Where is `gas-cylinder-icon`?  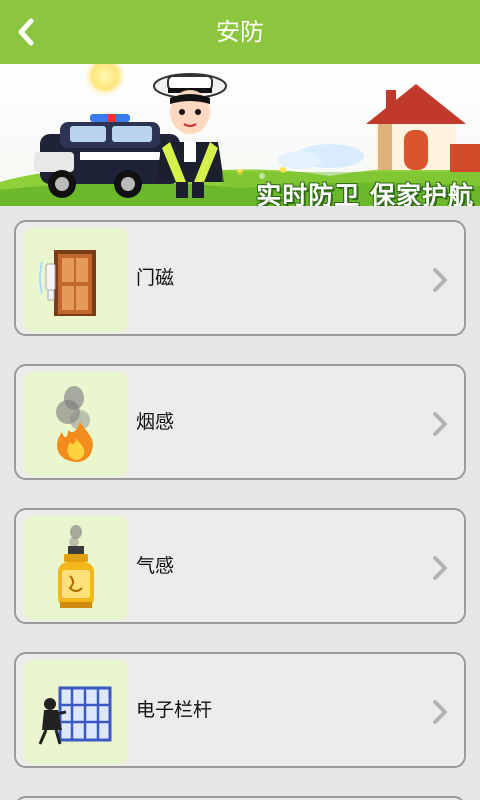 gas-cylinder-icon is located at coordinates (76, 568).